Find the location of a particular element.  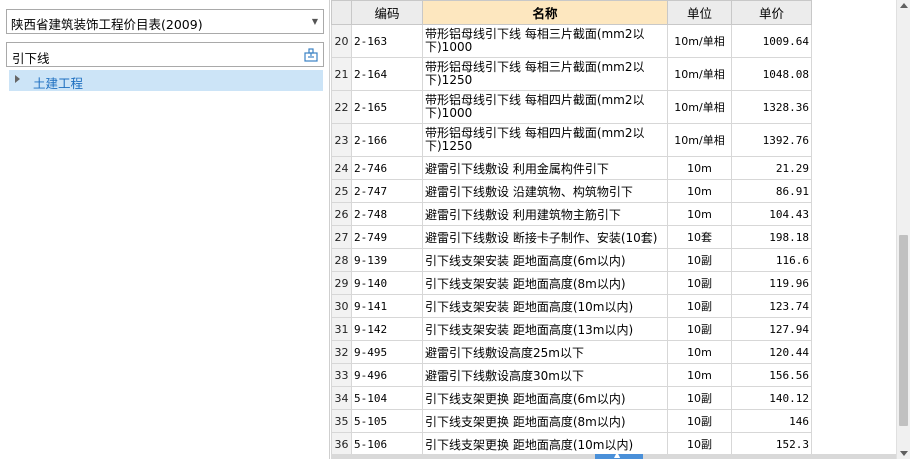

row-number: 20 is located at coordinates (341, 41).